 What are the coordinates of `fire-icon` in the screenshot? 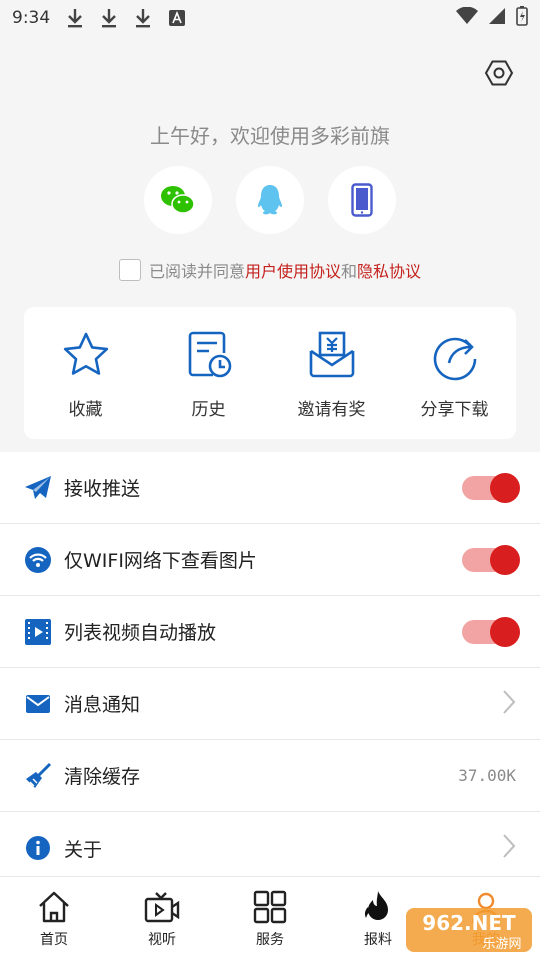 It's located at (376, 905).